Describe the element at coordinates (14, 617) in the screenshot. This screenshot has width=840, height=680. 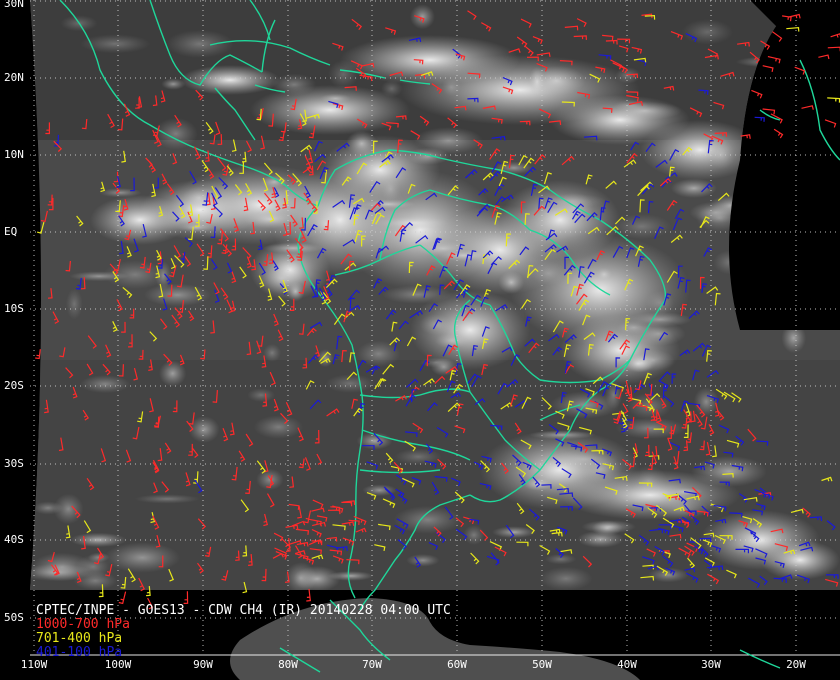
I see `lat-label-50s: 50S` at that location.